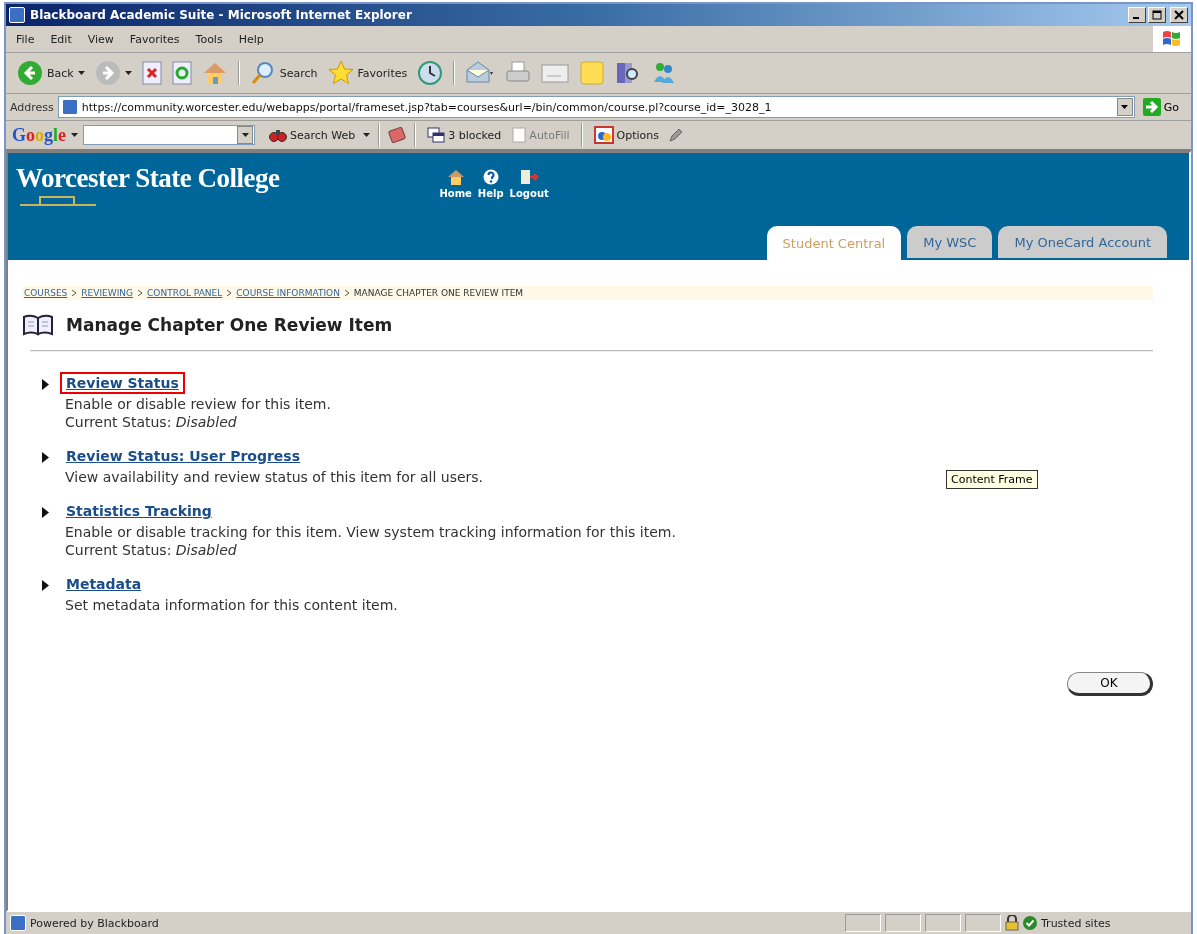 This screenshot has height=934, width=1197. I want to click on logout-link: Logout, so click(529, 184).